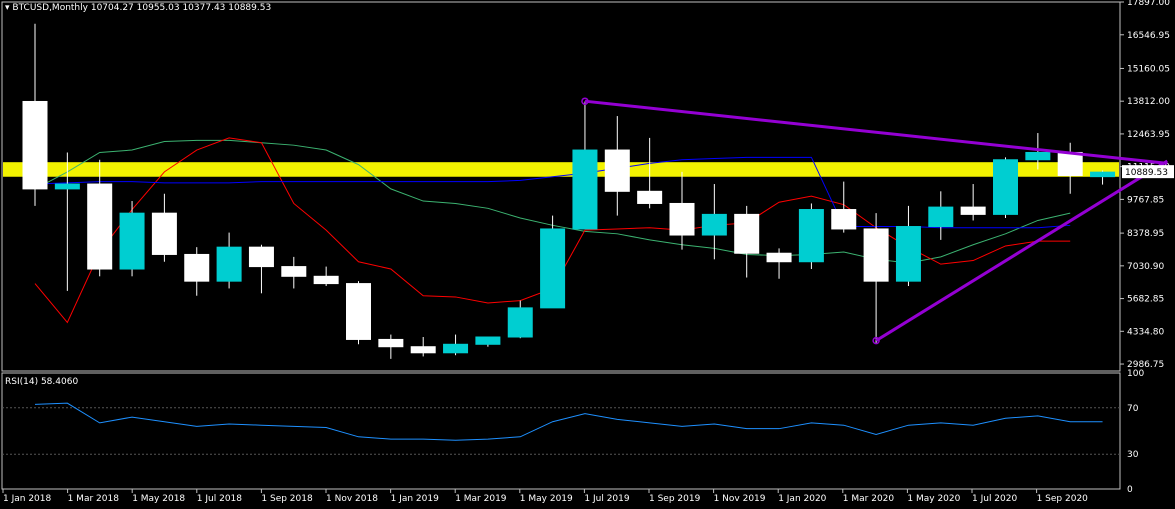  I want to click on time-tick-label: 1 Jan 2019, so click(415, 499).